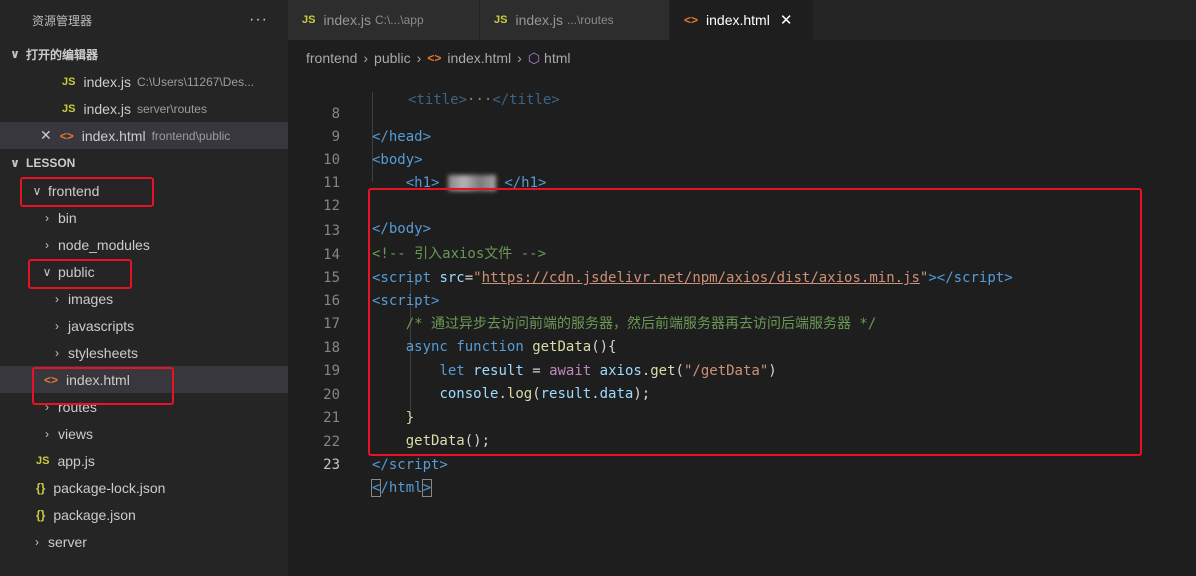 The height and width of the screenshot is (576, 1196). I want to click on code-line: 11, so click(742, 170).